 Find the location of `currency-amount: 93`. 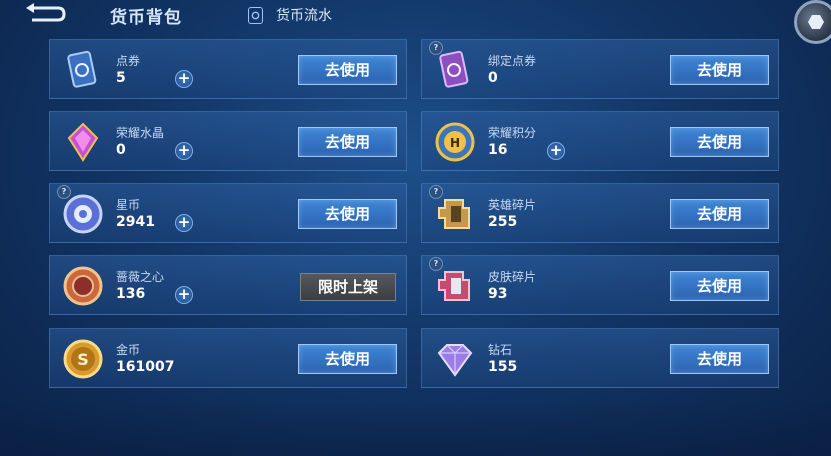

currency-amount: 93 is located at coordinates (498, 294).